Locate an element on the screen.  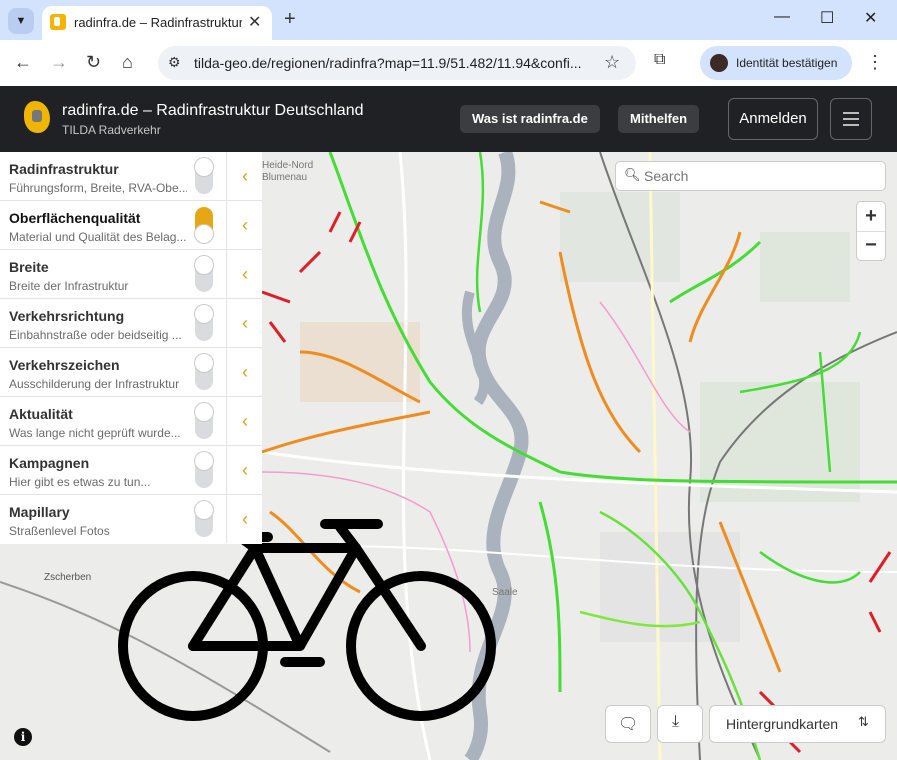
browser-tab: radinfra.de – Radinfrastruktur D ✕ is located at coordinates (157, 23).